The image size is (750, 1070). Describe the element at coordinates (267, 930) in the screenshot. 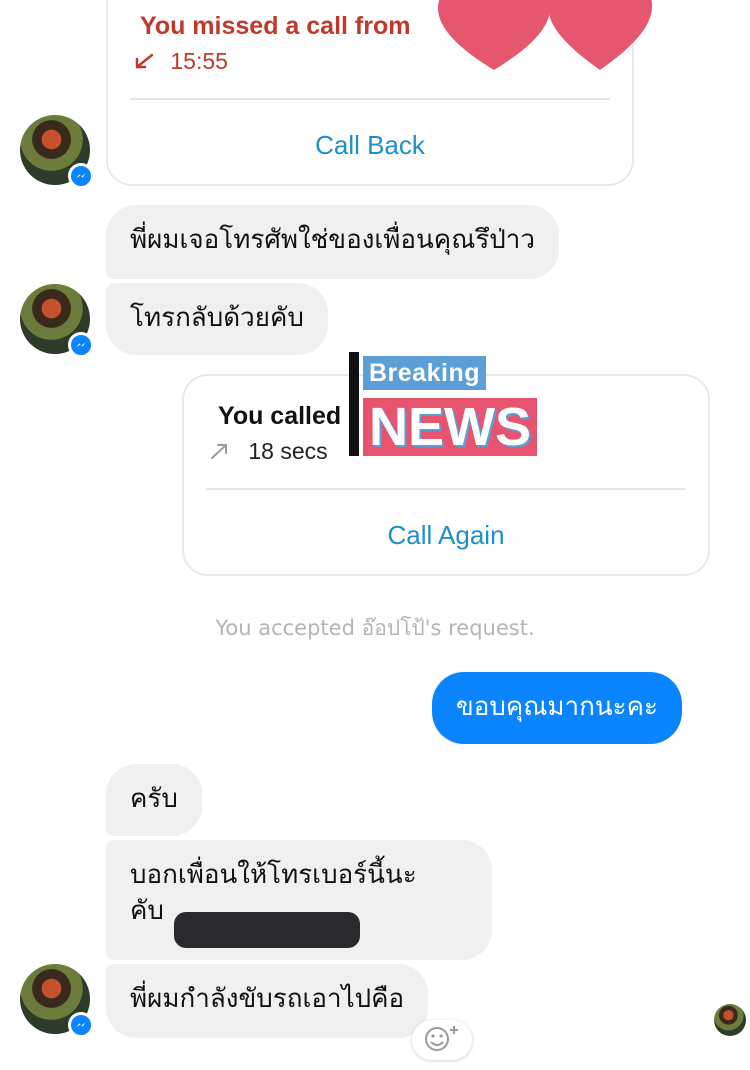

I see `redacted-phone-number` at that location.